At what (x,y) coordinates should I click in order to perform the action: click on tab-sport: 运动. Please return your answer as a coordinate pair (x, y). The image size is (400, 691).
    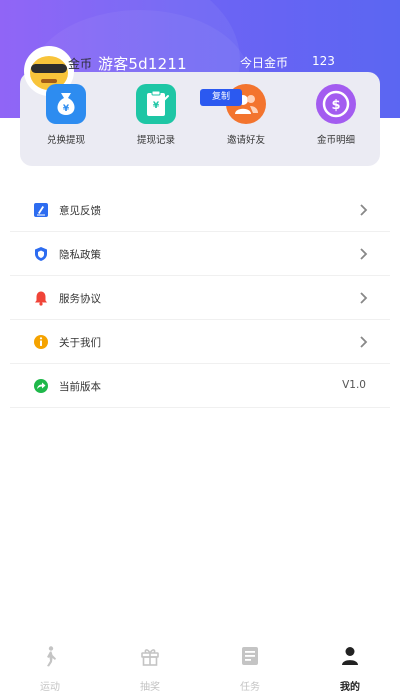
    Looking at the image, I should click on (50, 668).